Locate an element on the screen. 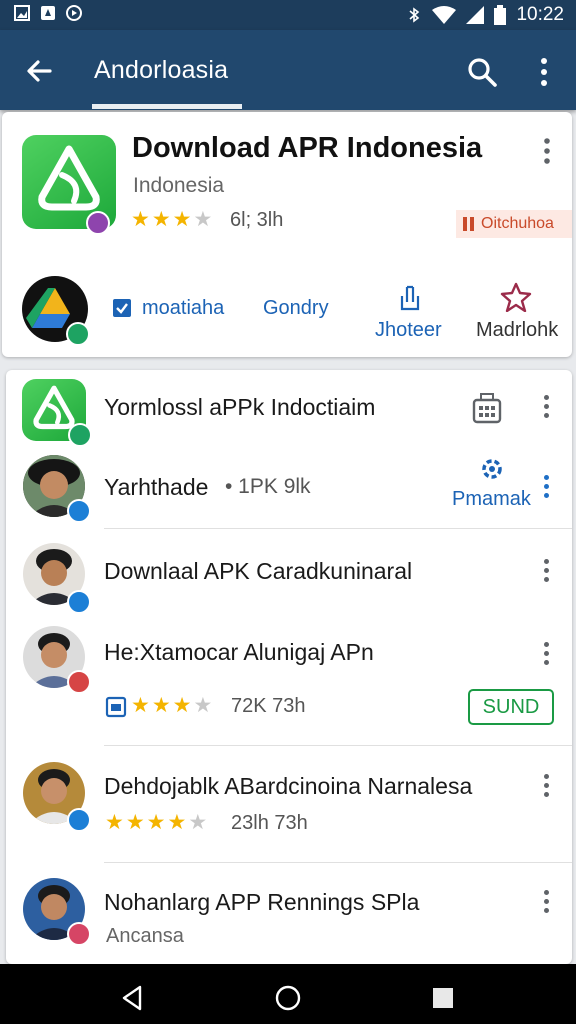 This screenshot has height=1024, width=576. wifi-icon is located at coordinates (444, 15).